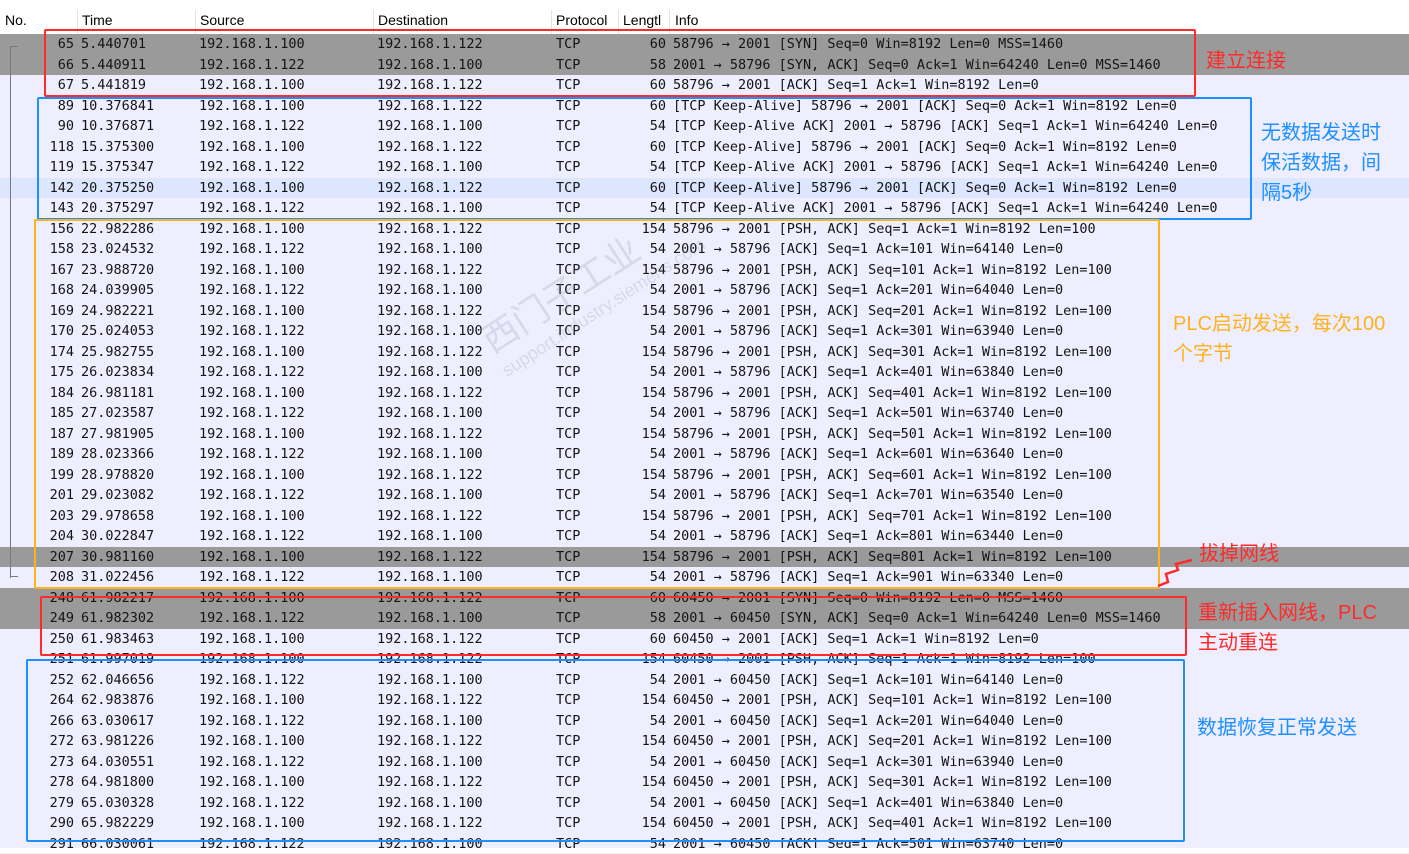 The height and width of the screenshot is (854, 1409). Describe the element at coordinates (137, 577) in the screenshot. I see `packet-time: 31.022456` at that location.